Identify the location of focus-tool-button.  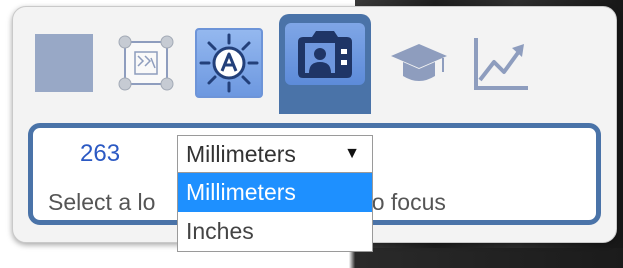
(325, 64).